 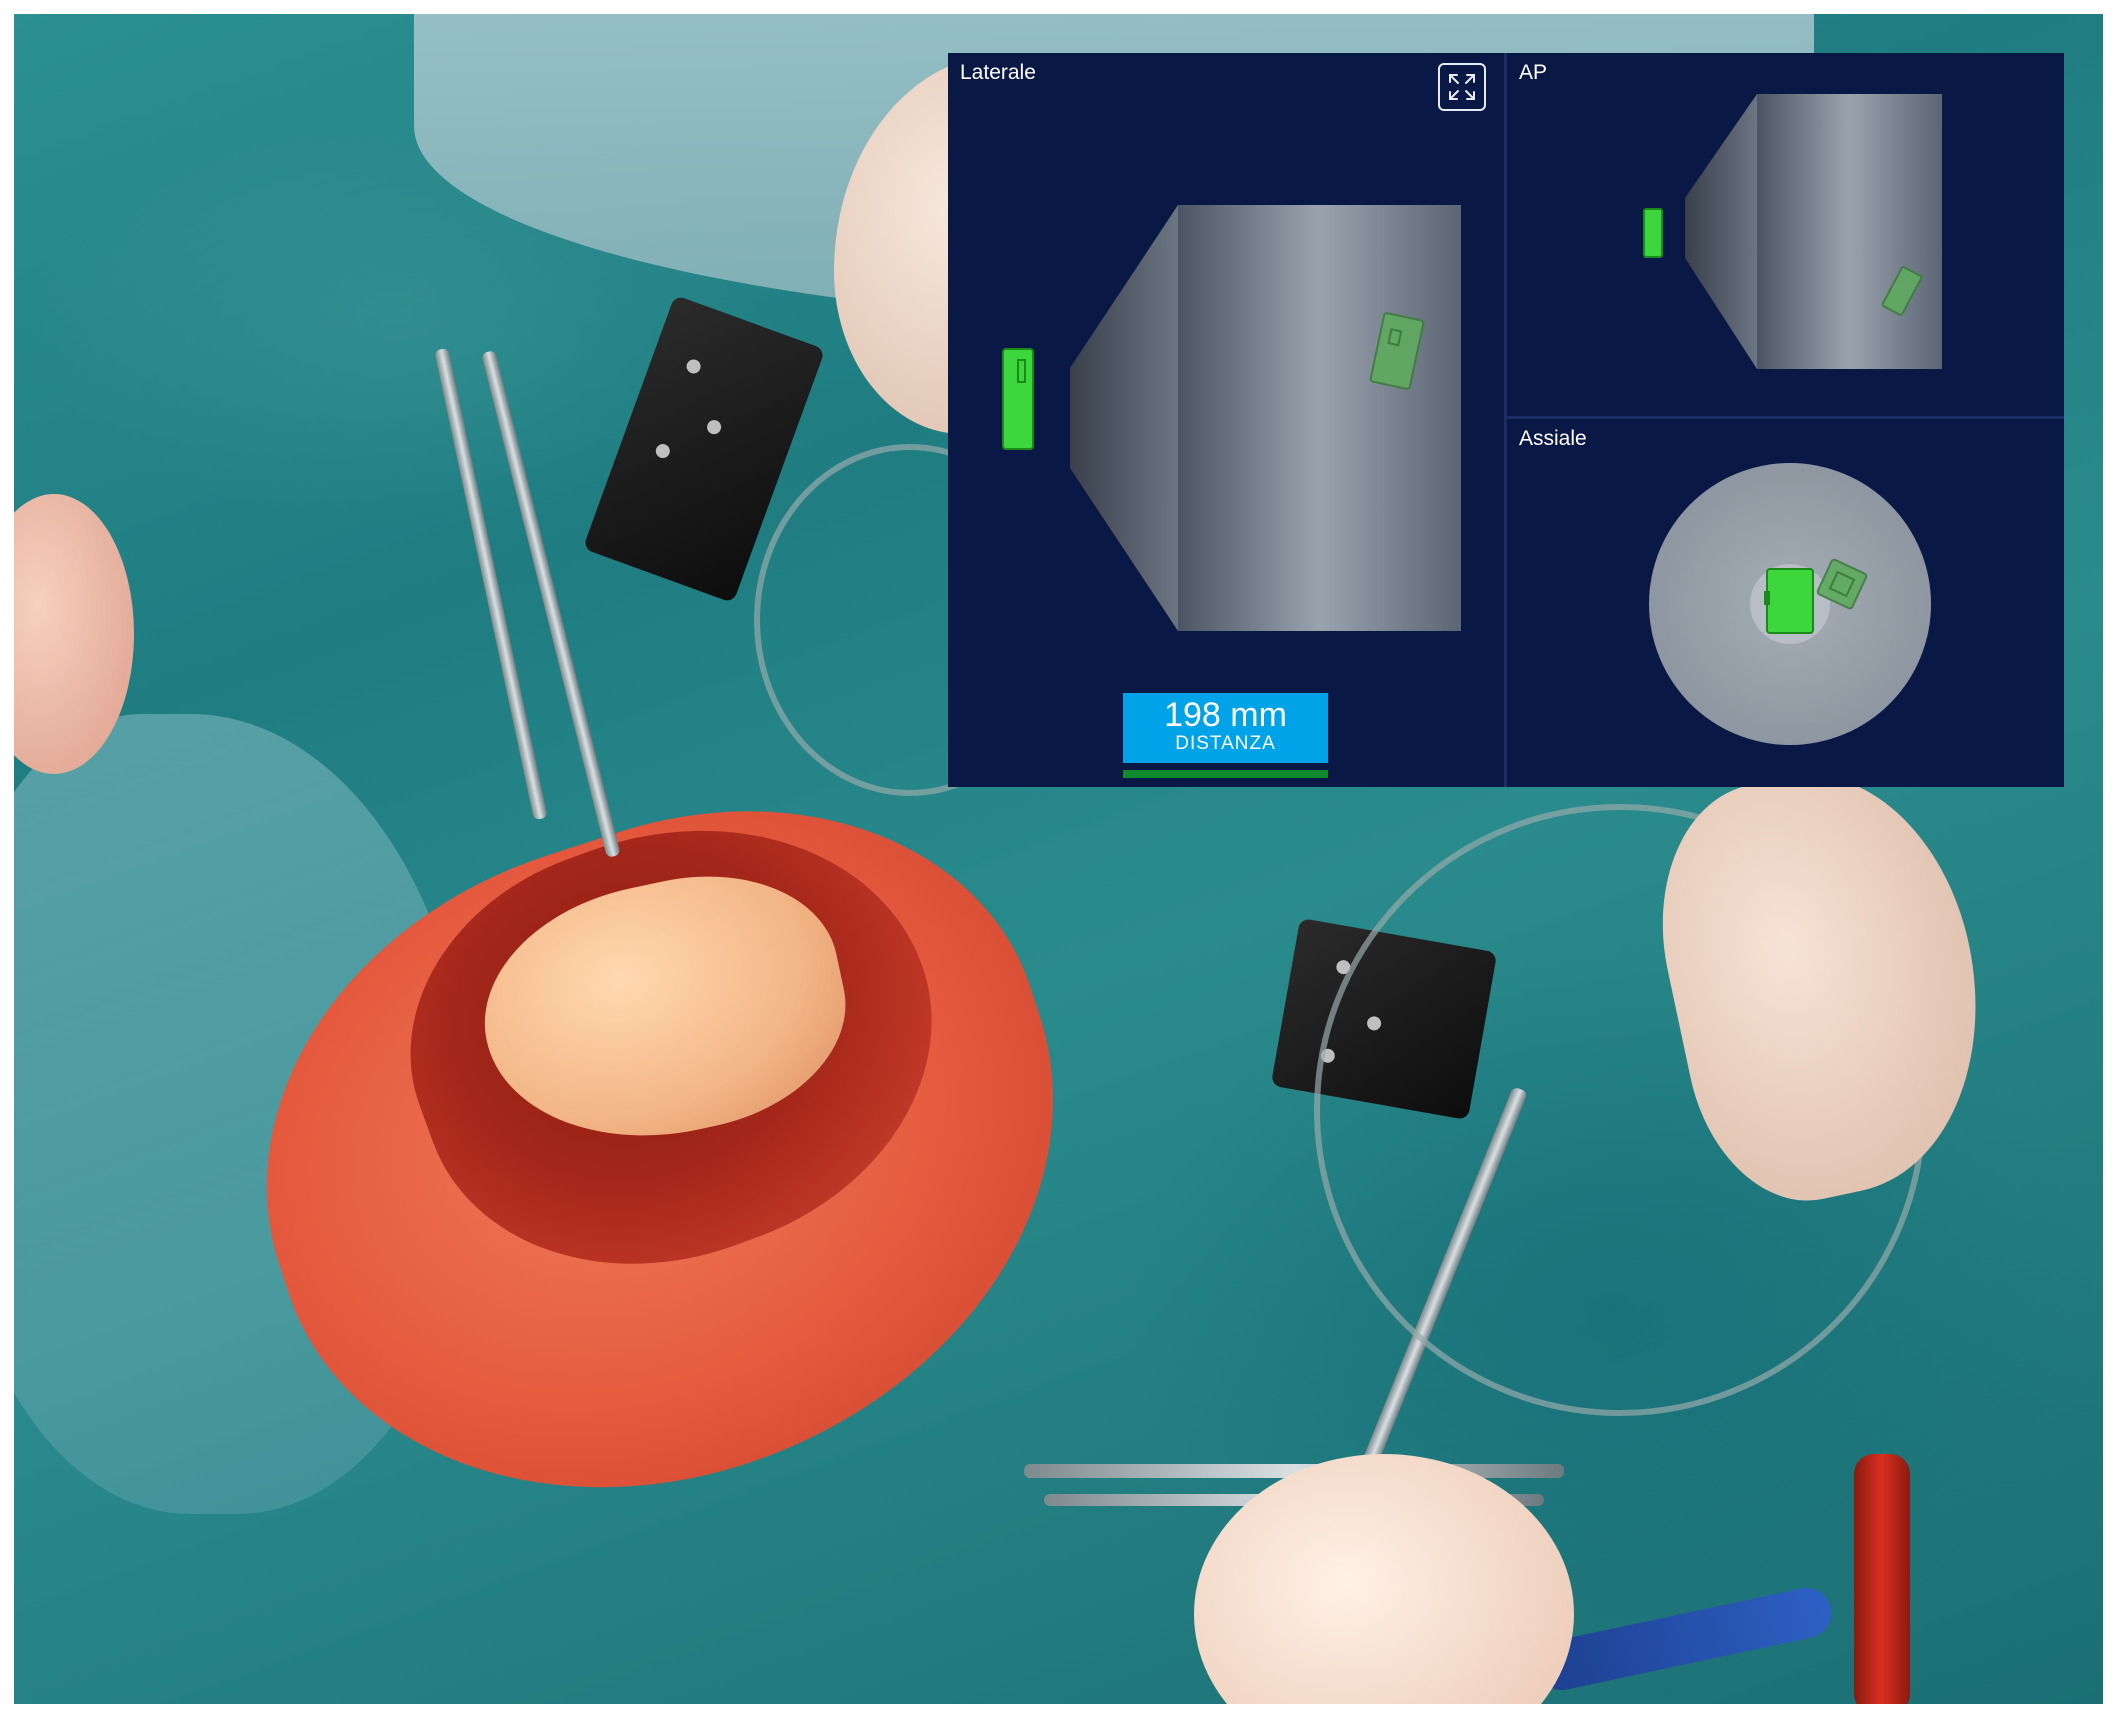 I want to click on lateral-view: Laterale 198 mm DISTANZA, so click(x=1226, y=420).